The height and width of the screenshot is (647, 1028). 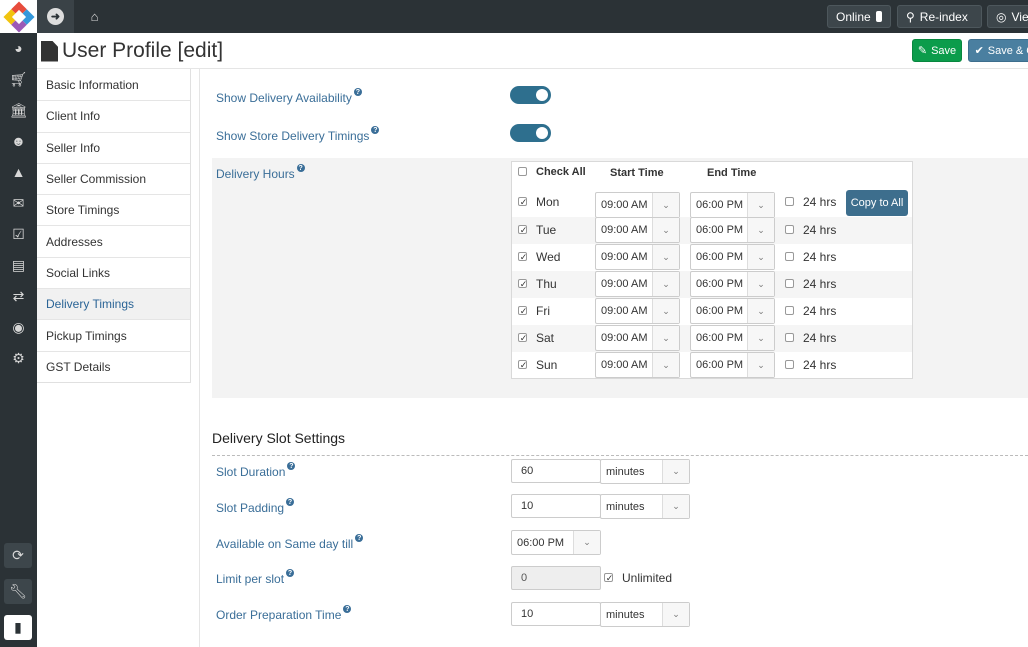 I want to click on bank-icon: 🏛︎, so click(x=18, y=110).